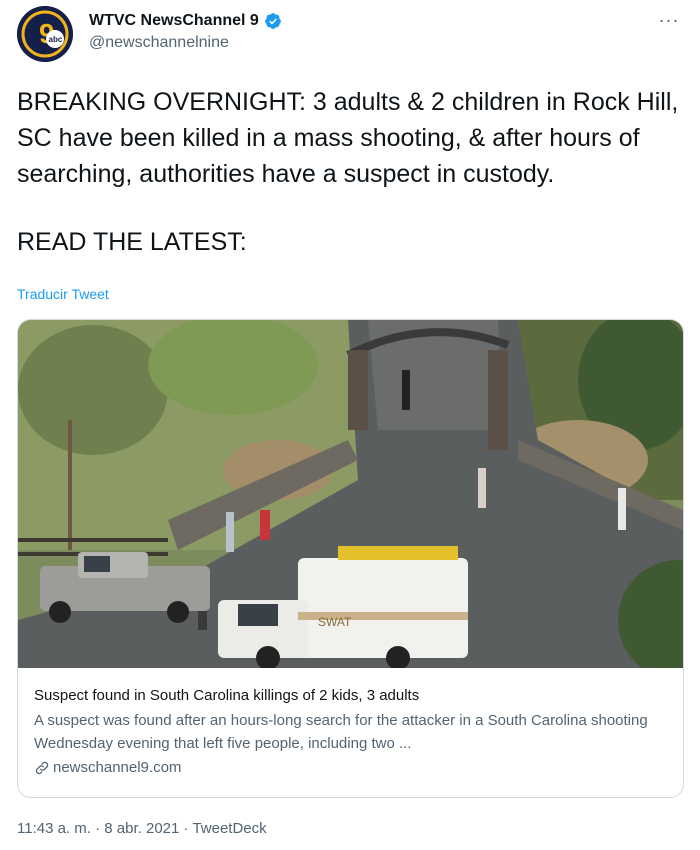  I want to click on swat-label: SWAT, so click(335, 622).